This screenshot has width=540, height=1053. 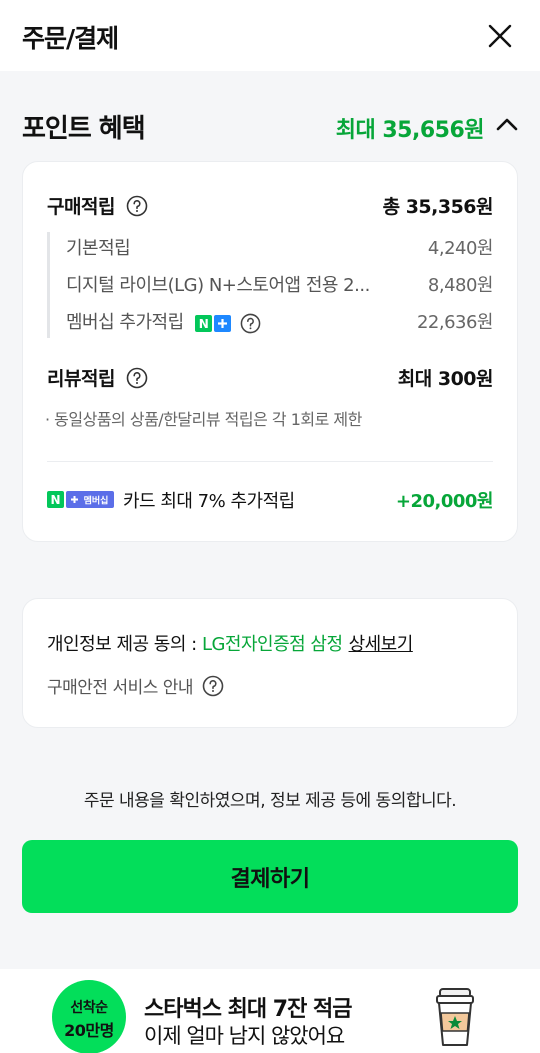 What do you see at coordinates (272, 644) in the screenshot?
I see `seller-name: LG전자인증점 삼정` at bounding box center [272, 644].